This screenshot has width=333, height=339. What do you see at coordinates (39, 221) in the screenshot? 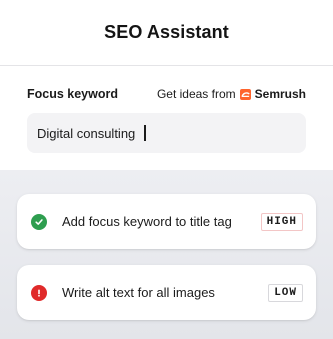
I see `check-circle-icon` at bounding box center [39, 221].